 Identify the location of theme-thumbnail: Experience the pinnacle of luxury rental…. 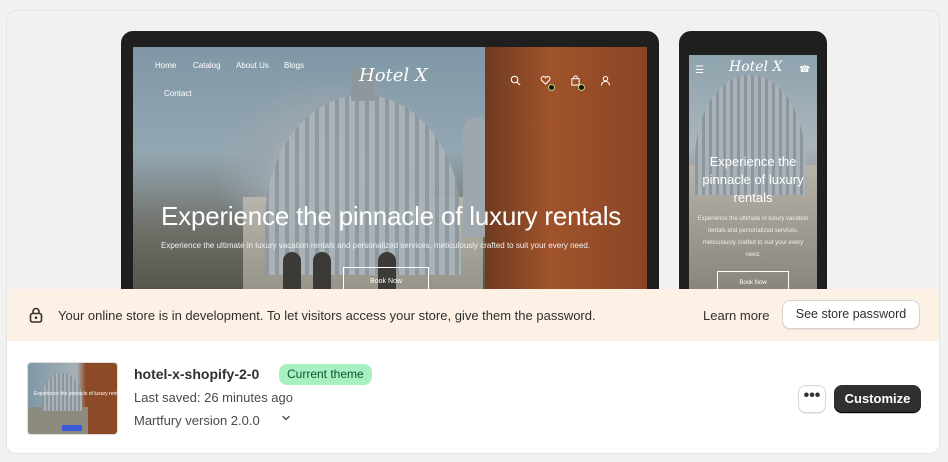
(72, 398).